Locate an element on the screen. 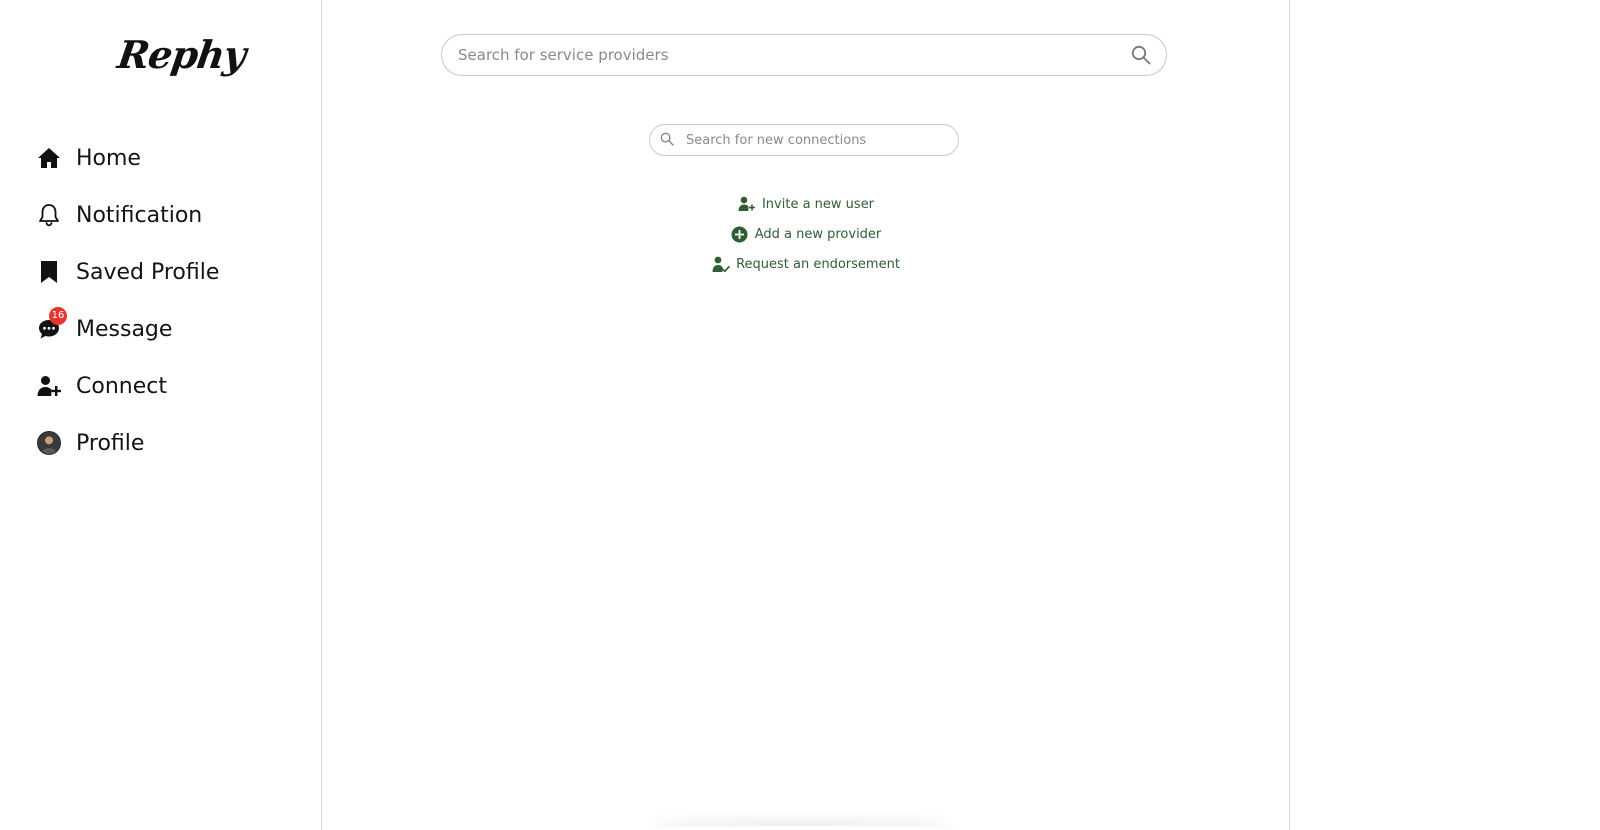 Image resolution: width=1600 pixels, height=830 pixels. sidebar-item-label: Home is located at coordinates (108, 158).